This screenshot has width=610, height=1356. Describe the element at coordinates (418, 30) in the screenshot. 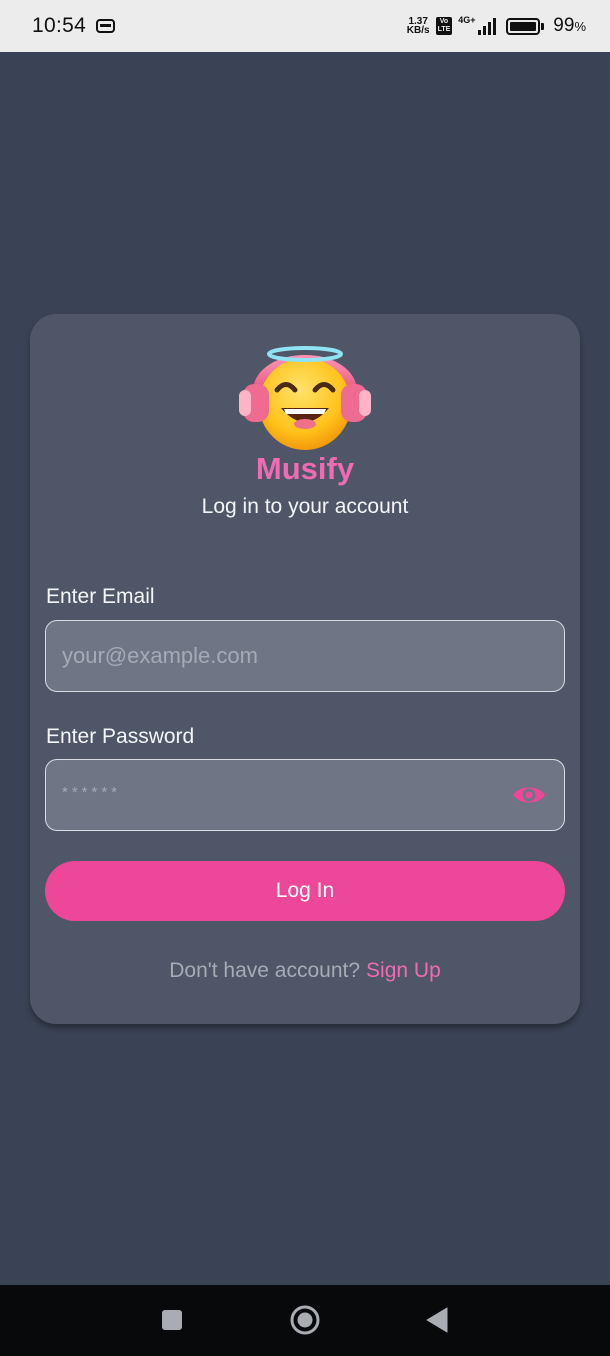

I see `network-speed-unit: KB/s` at that location.